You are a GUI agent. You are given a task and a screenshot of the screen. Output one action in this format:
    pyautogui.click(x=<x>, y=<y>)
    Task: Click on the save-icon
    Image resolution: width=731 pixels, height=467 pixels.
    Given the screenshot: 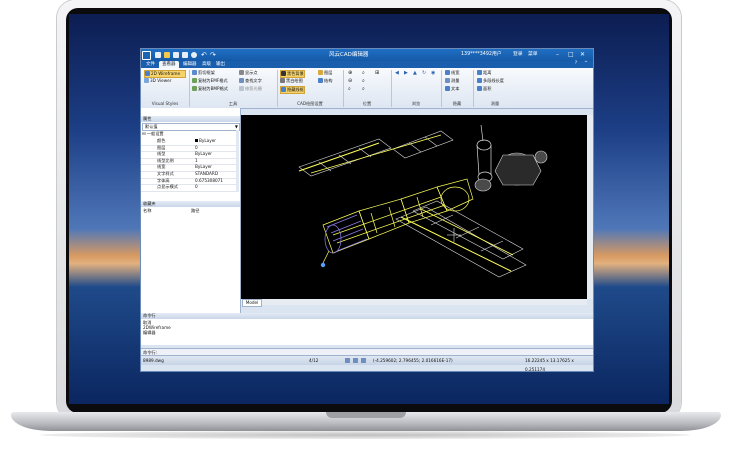 What is the action you would take?
    pyautogui.click(x=158, y=55)
    